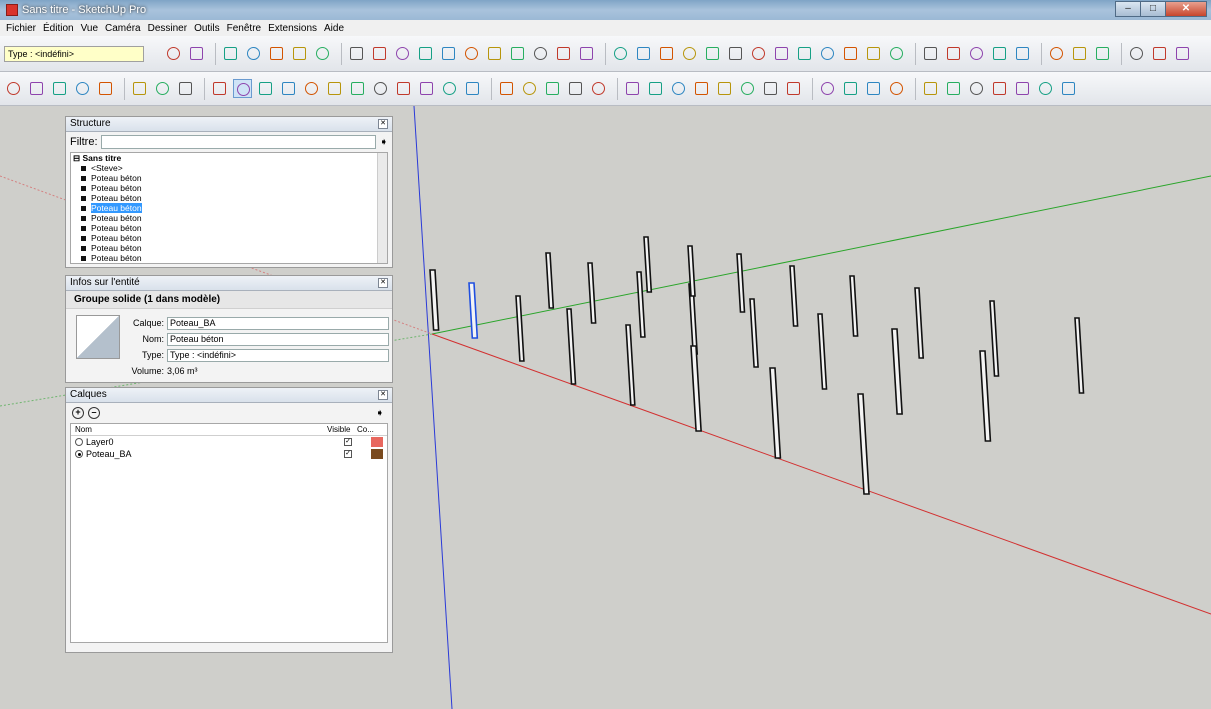 This screenshot has width=1211, height=709. I want to click on nom-input: Poteau béton, so click(278, 339).